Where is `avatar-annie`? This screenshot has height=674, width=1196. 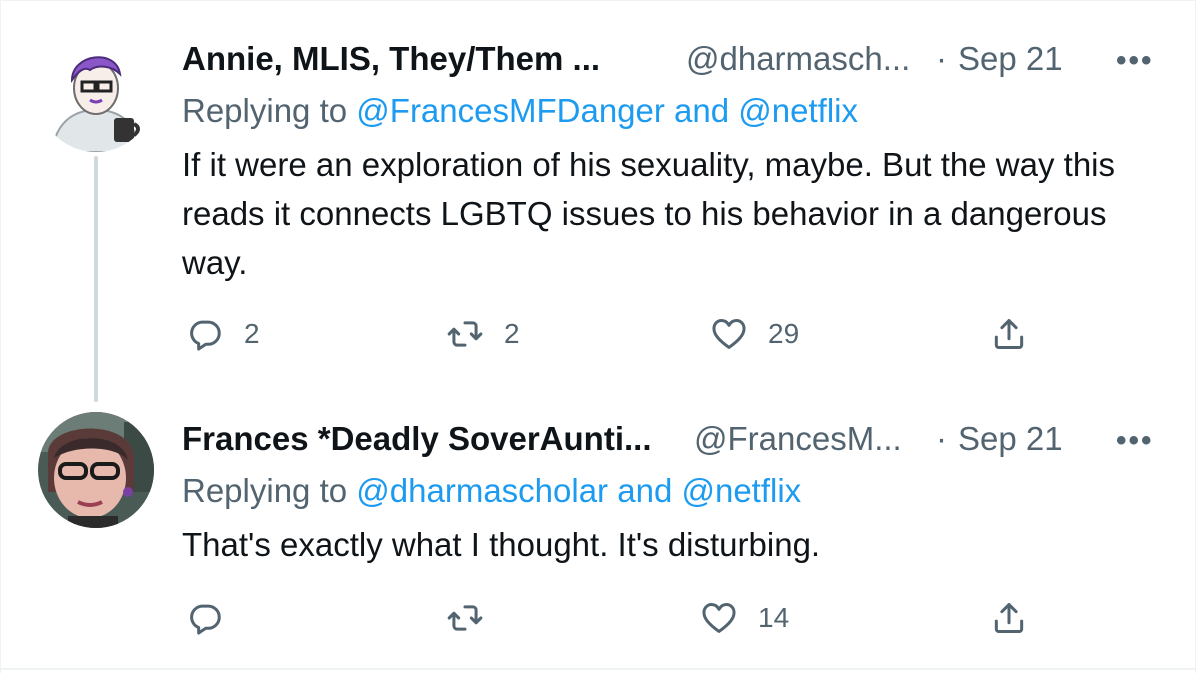 avatar-annie is located at coordinates (96, 94).